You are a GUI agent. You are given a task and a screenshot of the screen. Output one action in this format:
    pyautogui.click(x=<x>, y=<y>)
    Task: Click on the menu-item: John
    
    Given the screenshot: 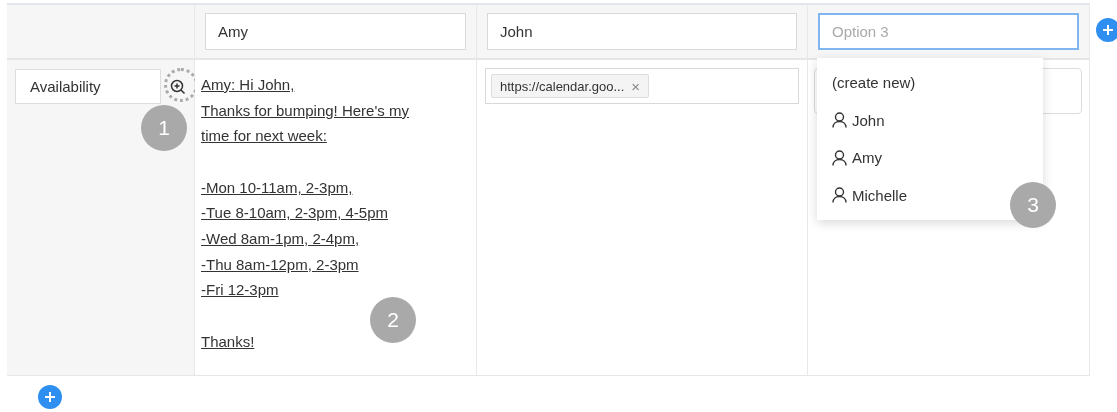 What is the action you would take?
    pyautogui.click(x=858, y=120)
    